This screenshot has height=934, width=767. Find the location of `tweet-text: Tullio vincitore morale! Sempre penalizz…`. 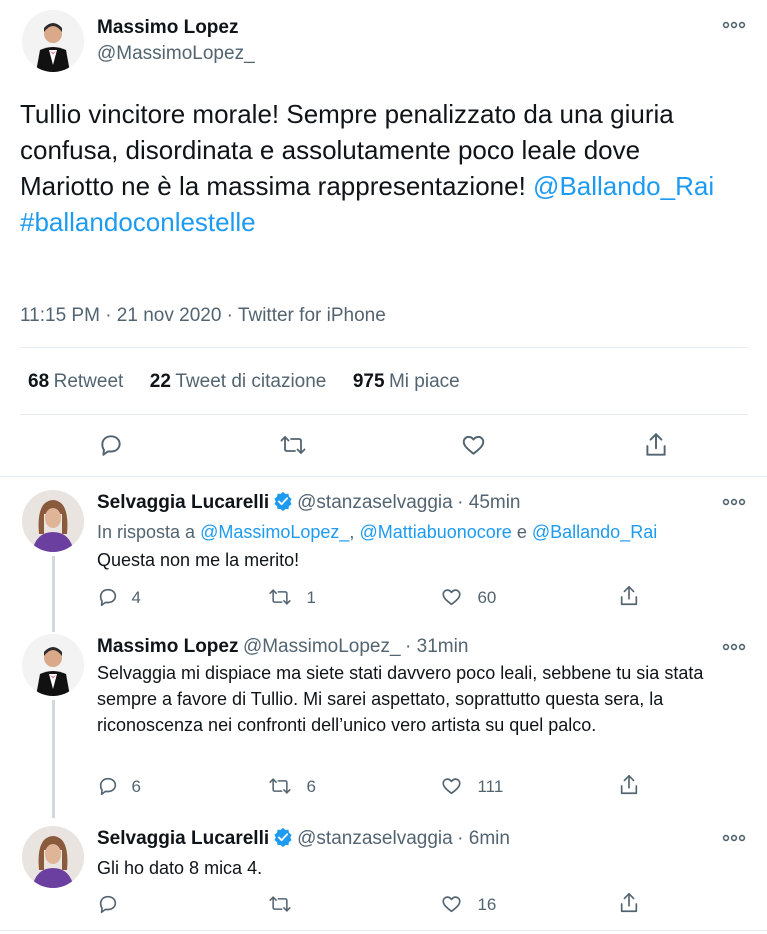

tweet-text: Tullio vincitore morale! Sempre penalizz… is located at coordinates (380, 168).